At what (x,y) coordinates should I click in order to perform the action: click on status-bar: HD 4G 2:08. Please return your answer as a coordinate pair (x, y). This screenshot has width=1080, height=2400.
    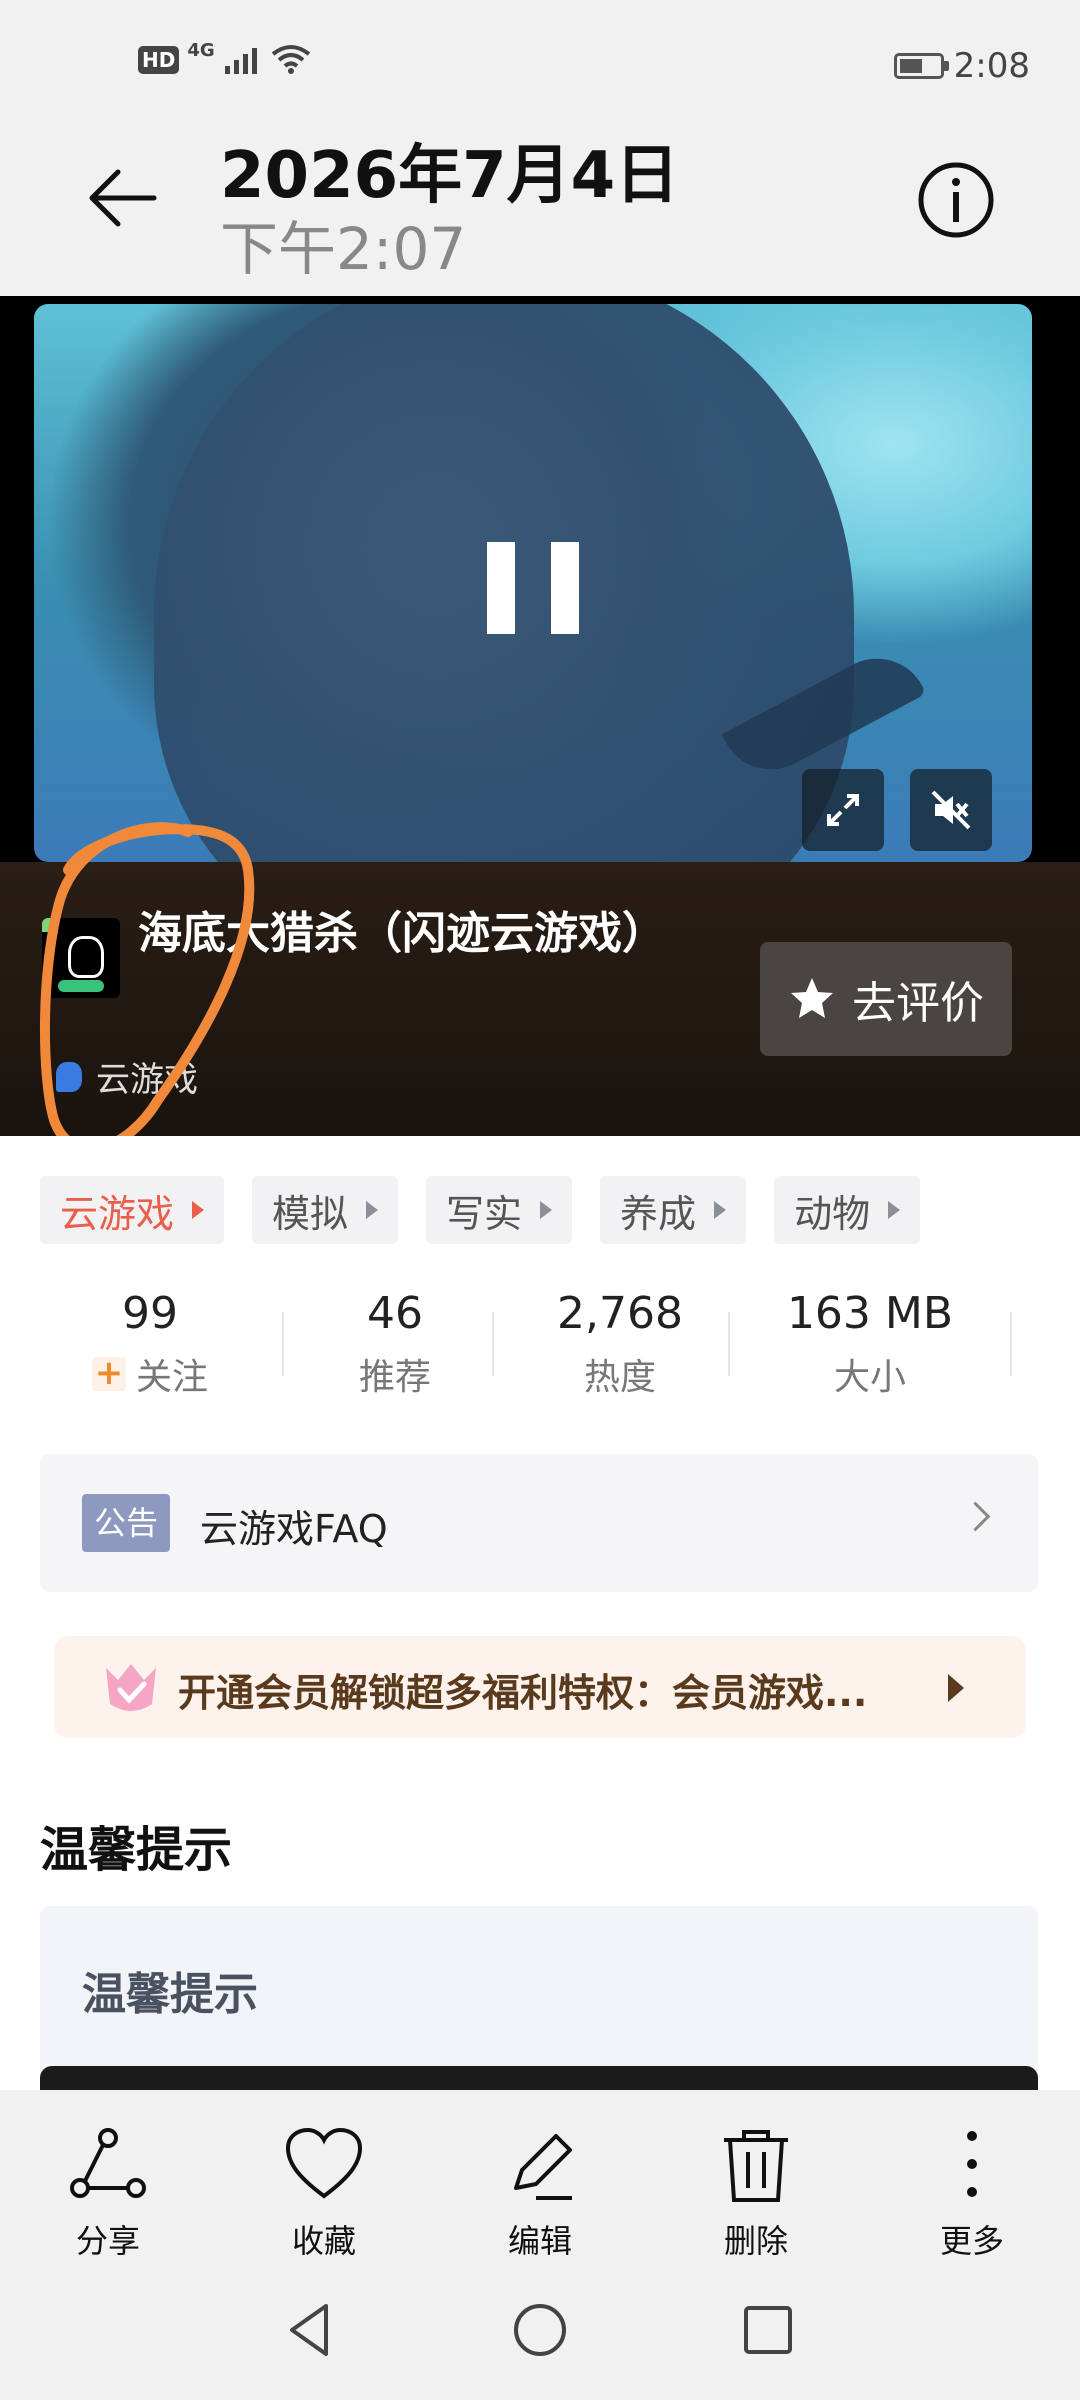
    Looking at the image, I should click on (540, 60).